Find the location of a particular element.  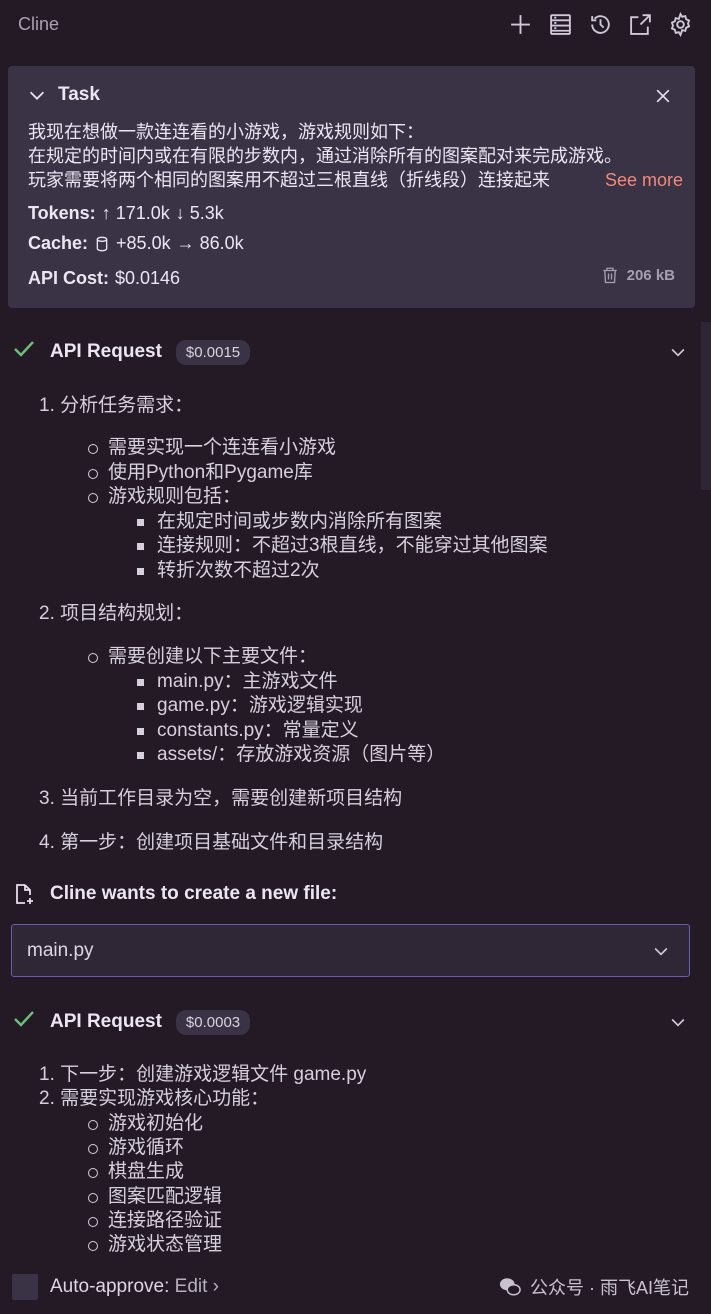

task-line: 在规定的时间内或在有限的步数内，通过消除所有的图案配对来完成游戏。 is located at coordinates (325, 156).